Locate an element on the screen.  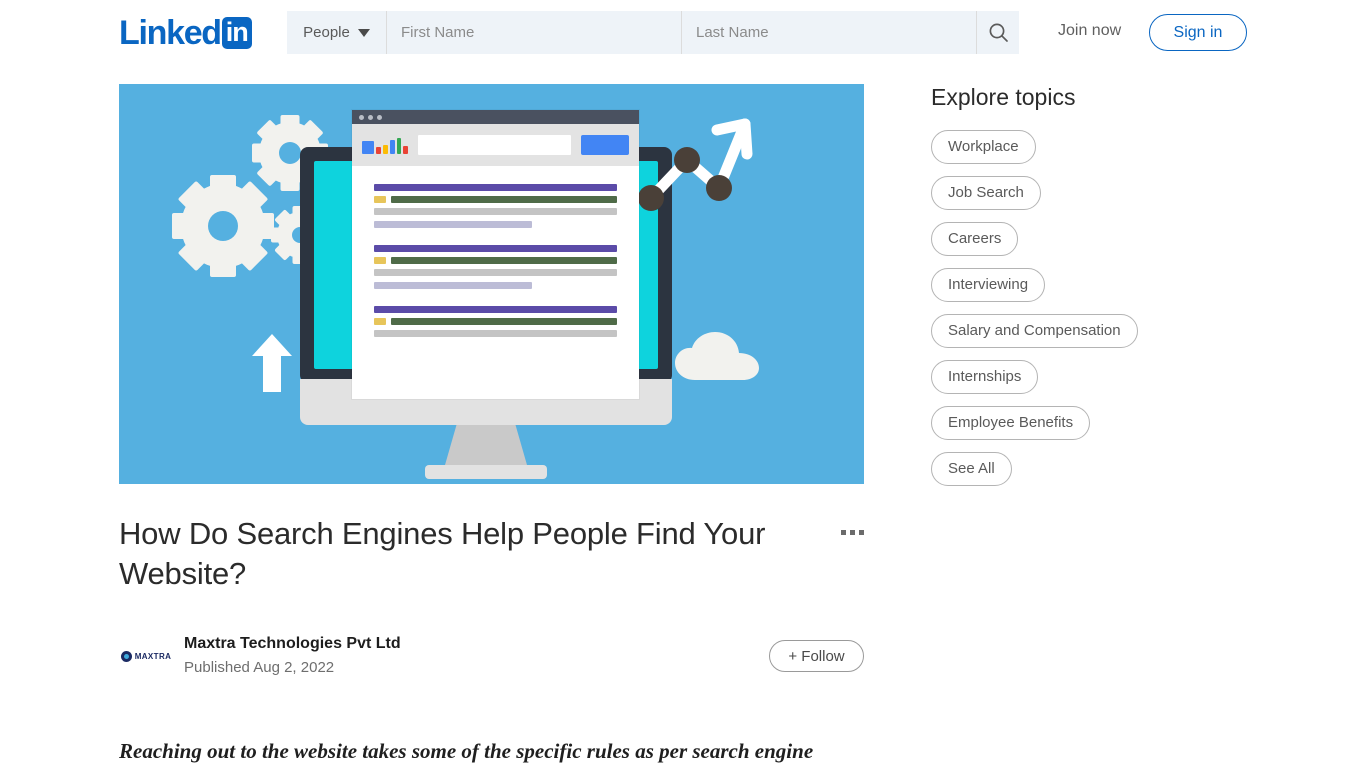
topic-pill-employee-benefits: Employee Benefits is located at coordinates (1011, 423).